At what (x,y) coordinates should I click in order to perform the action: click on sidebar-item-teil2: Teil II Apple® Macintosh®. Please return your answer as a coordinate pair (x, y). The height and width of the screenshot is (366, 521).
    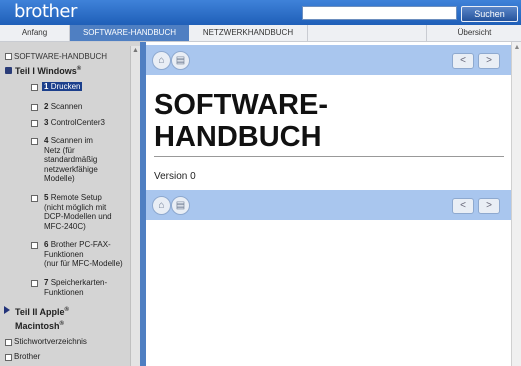
    Looking at the image, I should click on (42, 318).